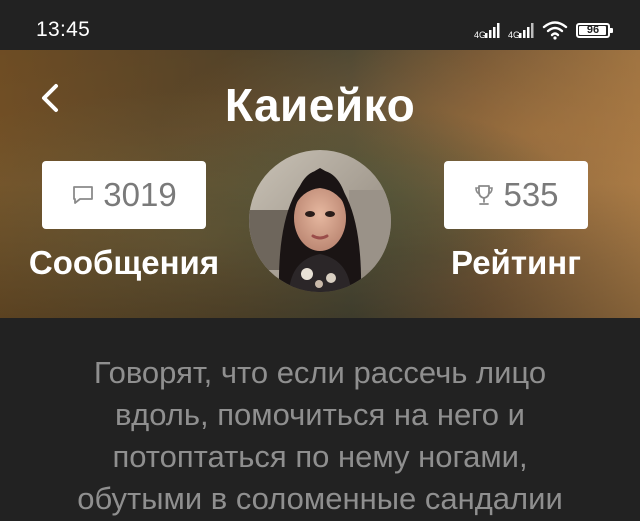 The height and width of the screenshot is (521, 640). Describe the element at coordinates (140, 194) in the screenshot. I see `messages-count: 3019` at that location.